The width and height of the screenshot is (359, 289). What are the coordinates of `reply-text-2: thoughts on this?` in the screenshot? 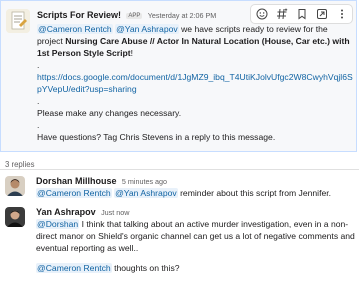 It's located at (145, 268).